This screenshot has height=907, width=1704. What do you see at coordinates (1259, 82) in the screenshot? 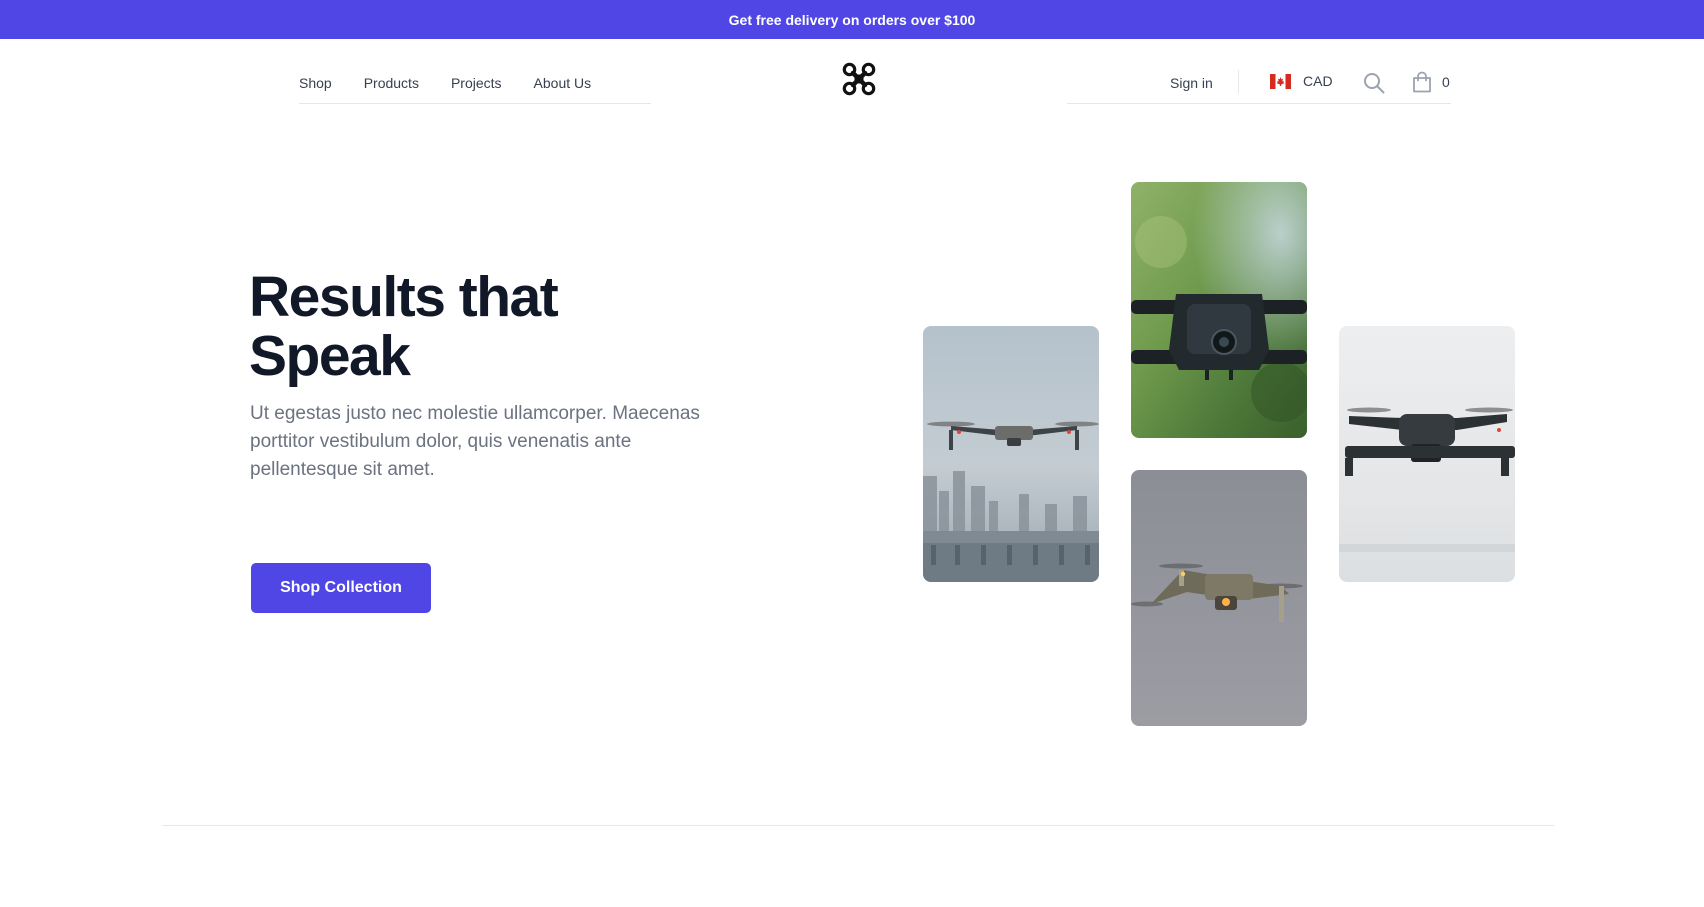
I see `account-nav: Sign in CAD 0` at bounding box center [1259, 82].